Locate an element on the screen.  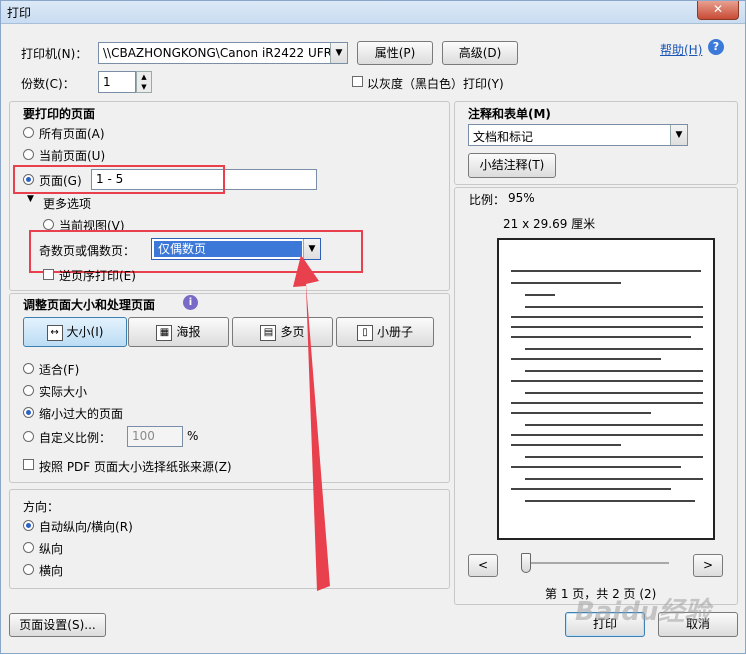
annotation-arrow is located at coordinates (311, 423).